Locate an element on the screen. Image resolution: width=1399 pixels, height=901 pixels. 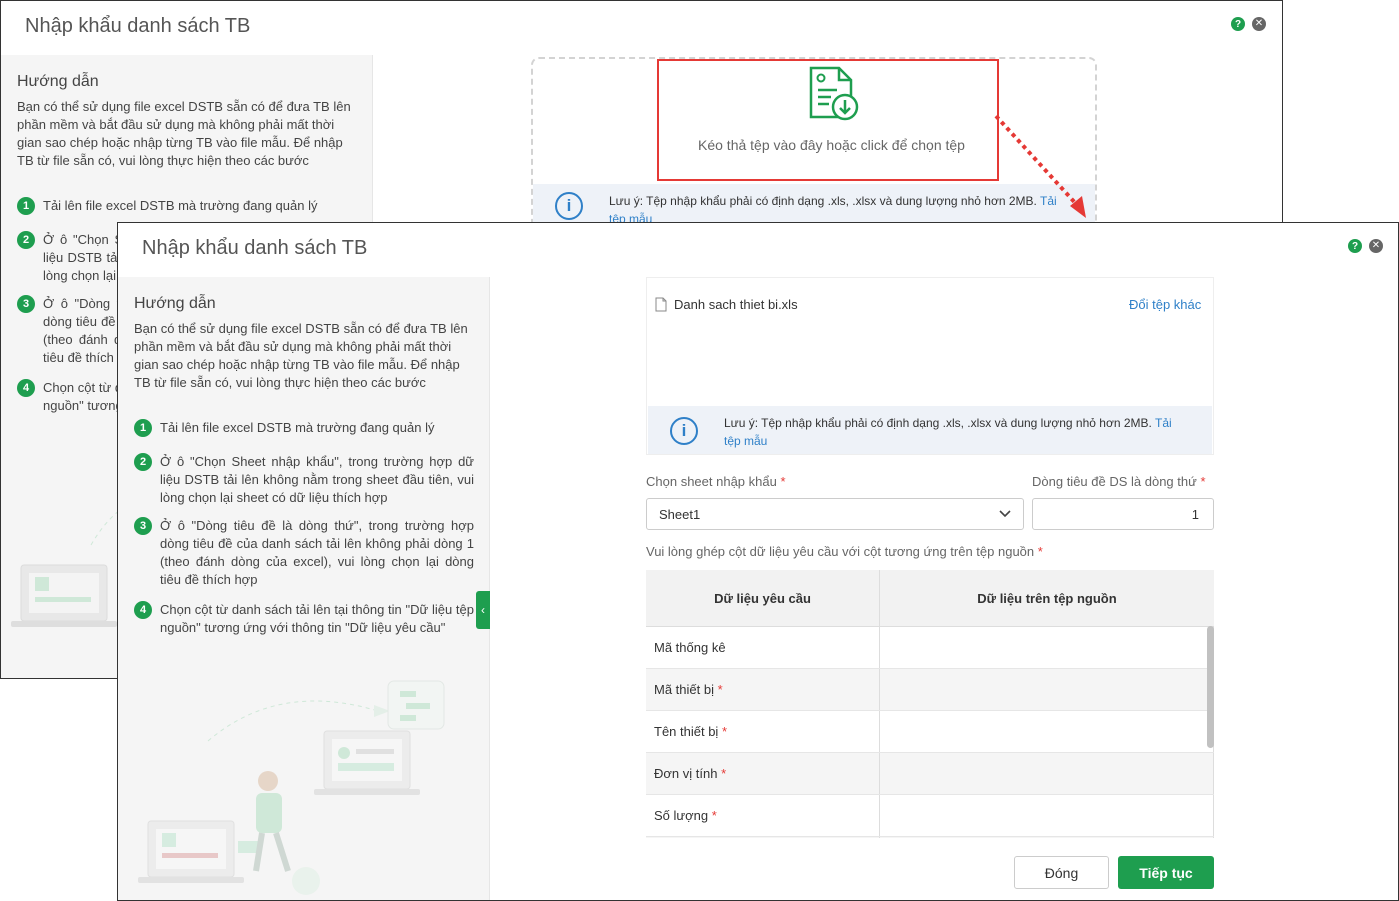
dialog-title: Nhập khẩu danh sách TB is located at coordinates (255, 248).